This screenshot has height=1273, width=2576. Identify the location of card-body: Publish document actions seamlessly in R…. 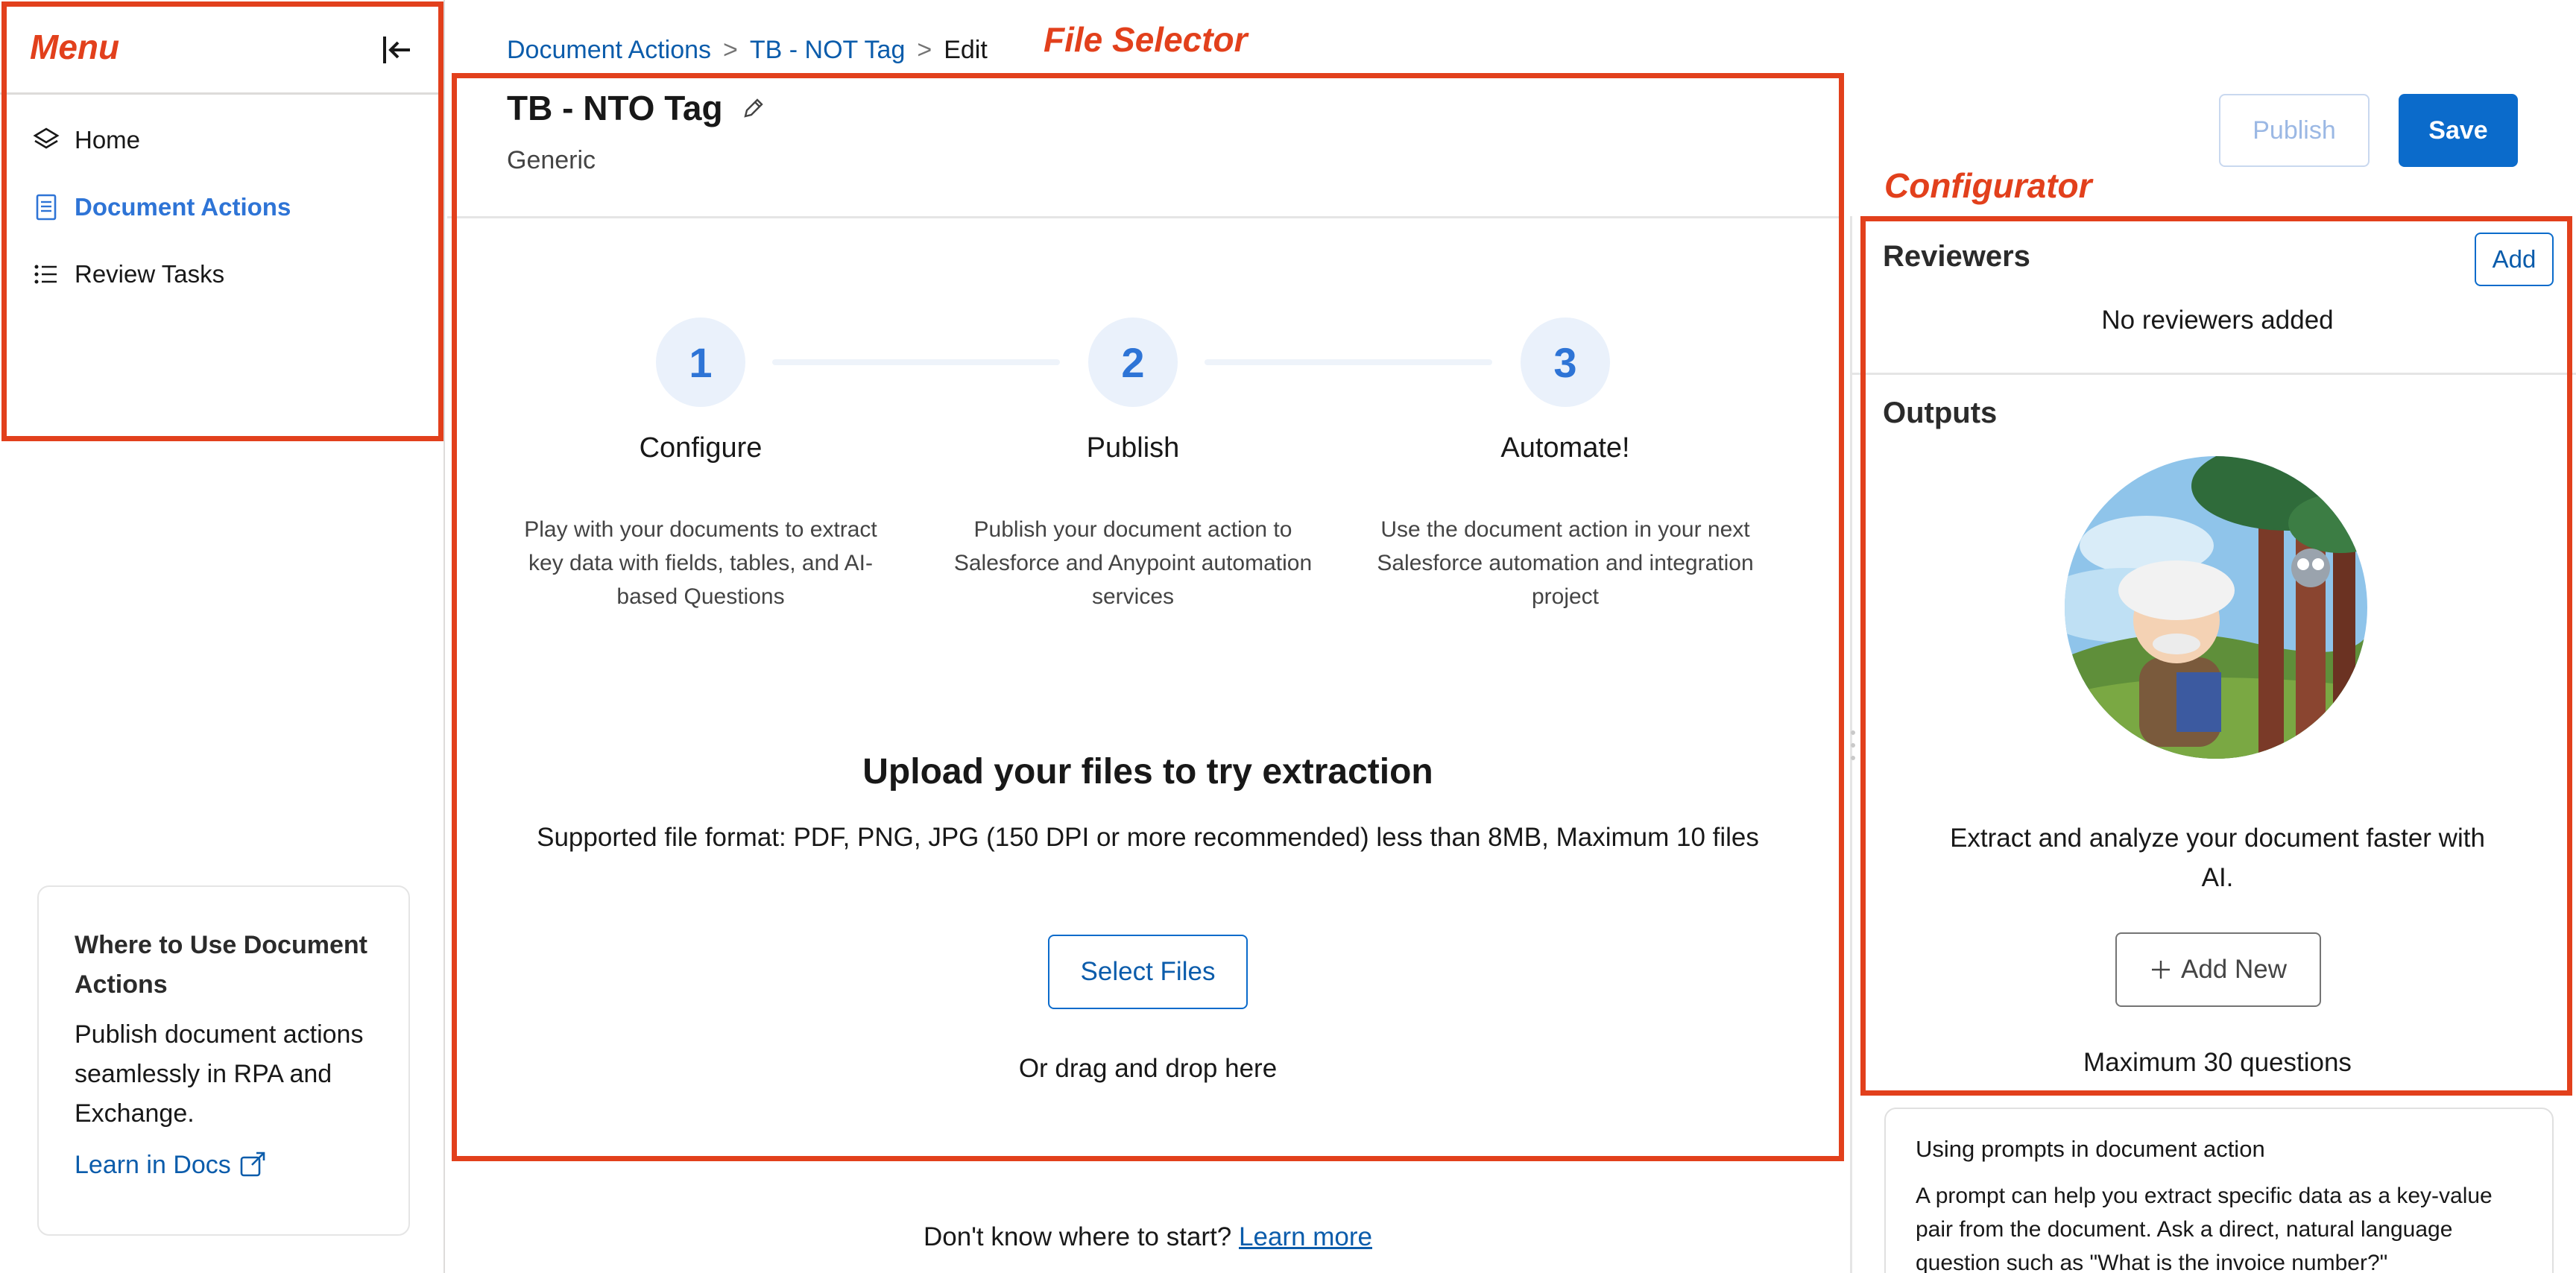
(220, 1074).